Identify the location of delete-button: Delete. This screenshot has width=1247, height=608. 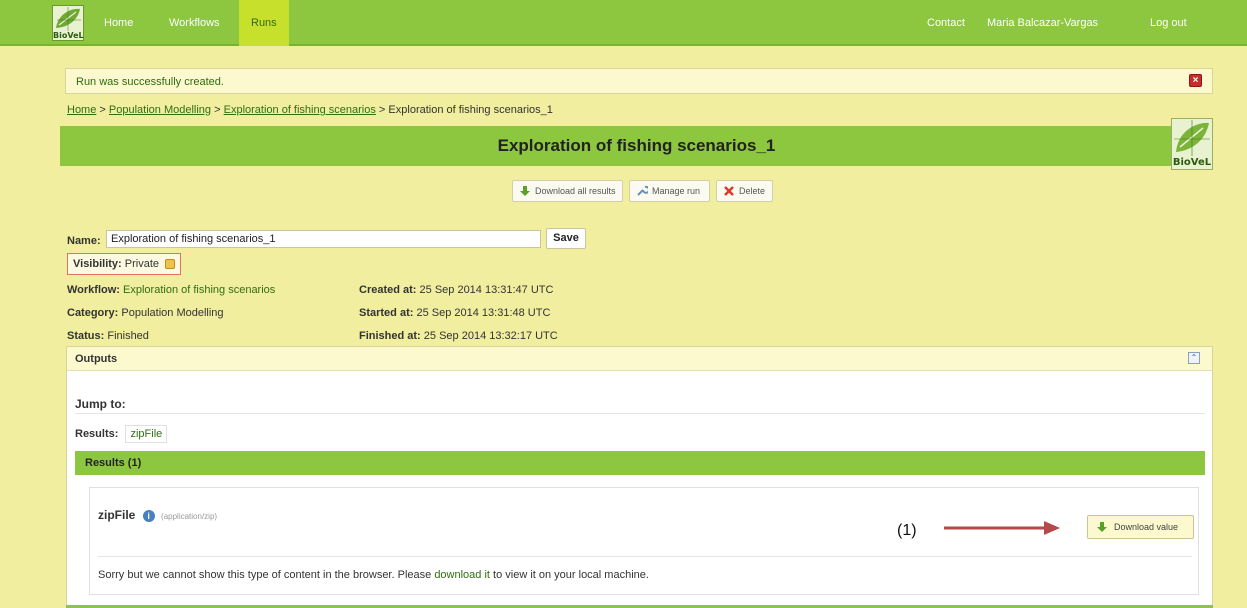
(744, 191).